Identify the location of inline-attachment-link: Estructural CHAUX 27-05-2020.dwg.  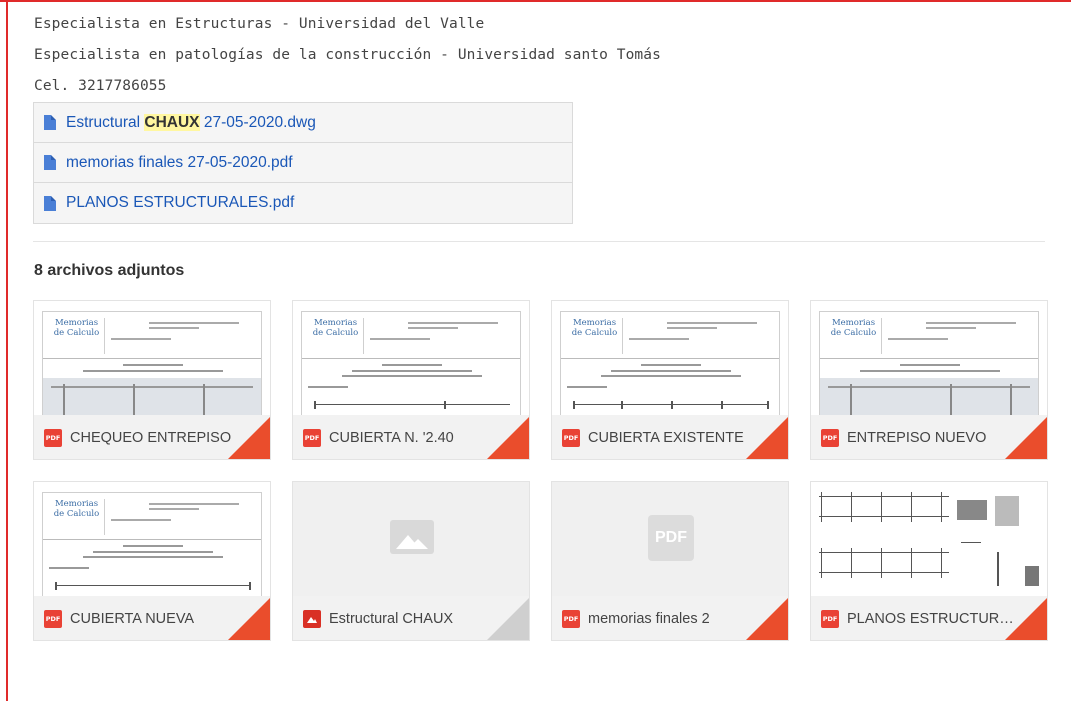
(303, 123).